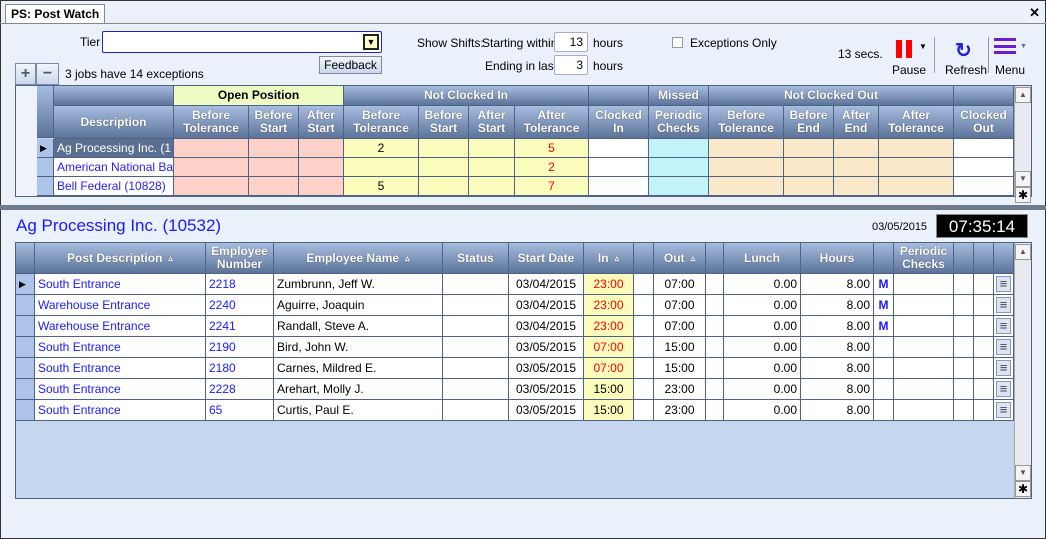 Image resolution: width=1046 pixels, height=539 pixels. What do you see at coordinates (120, 258) in the screenshot?
I see `column-header: Post Description ▵` at bounding box center [120, 258].